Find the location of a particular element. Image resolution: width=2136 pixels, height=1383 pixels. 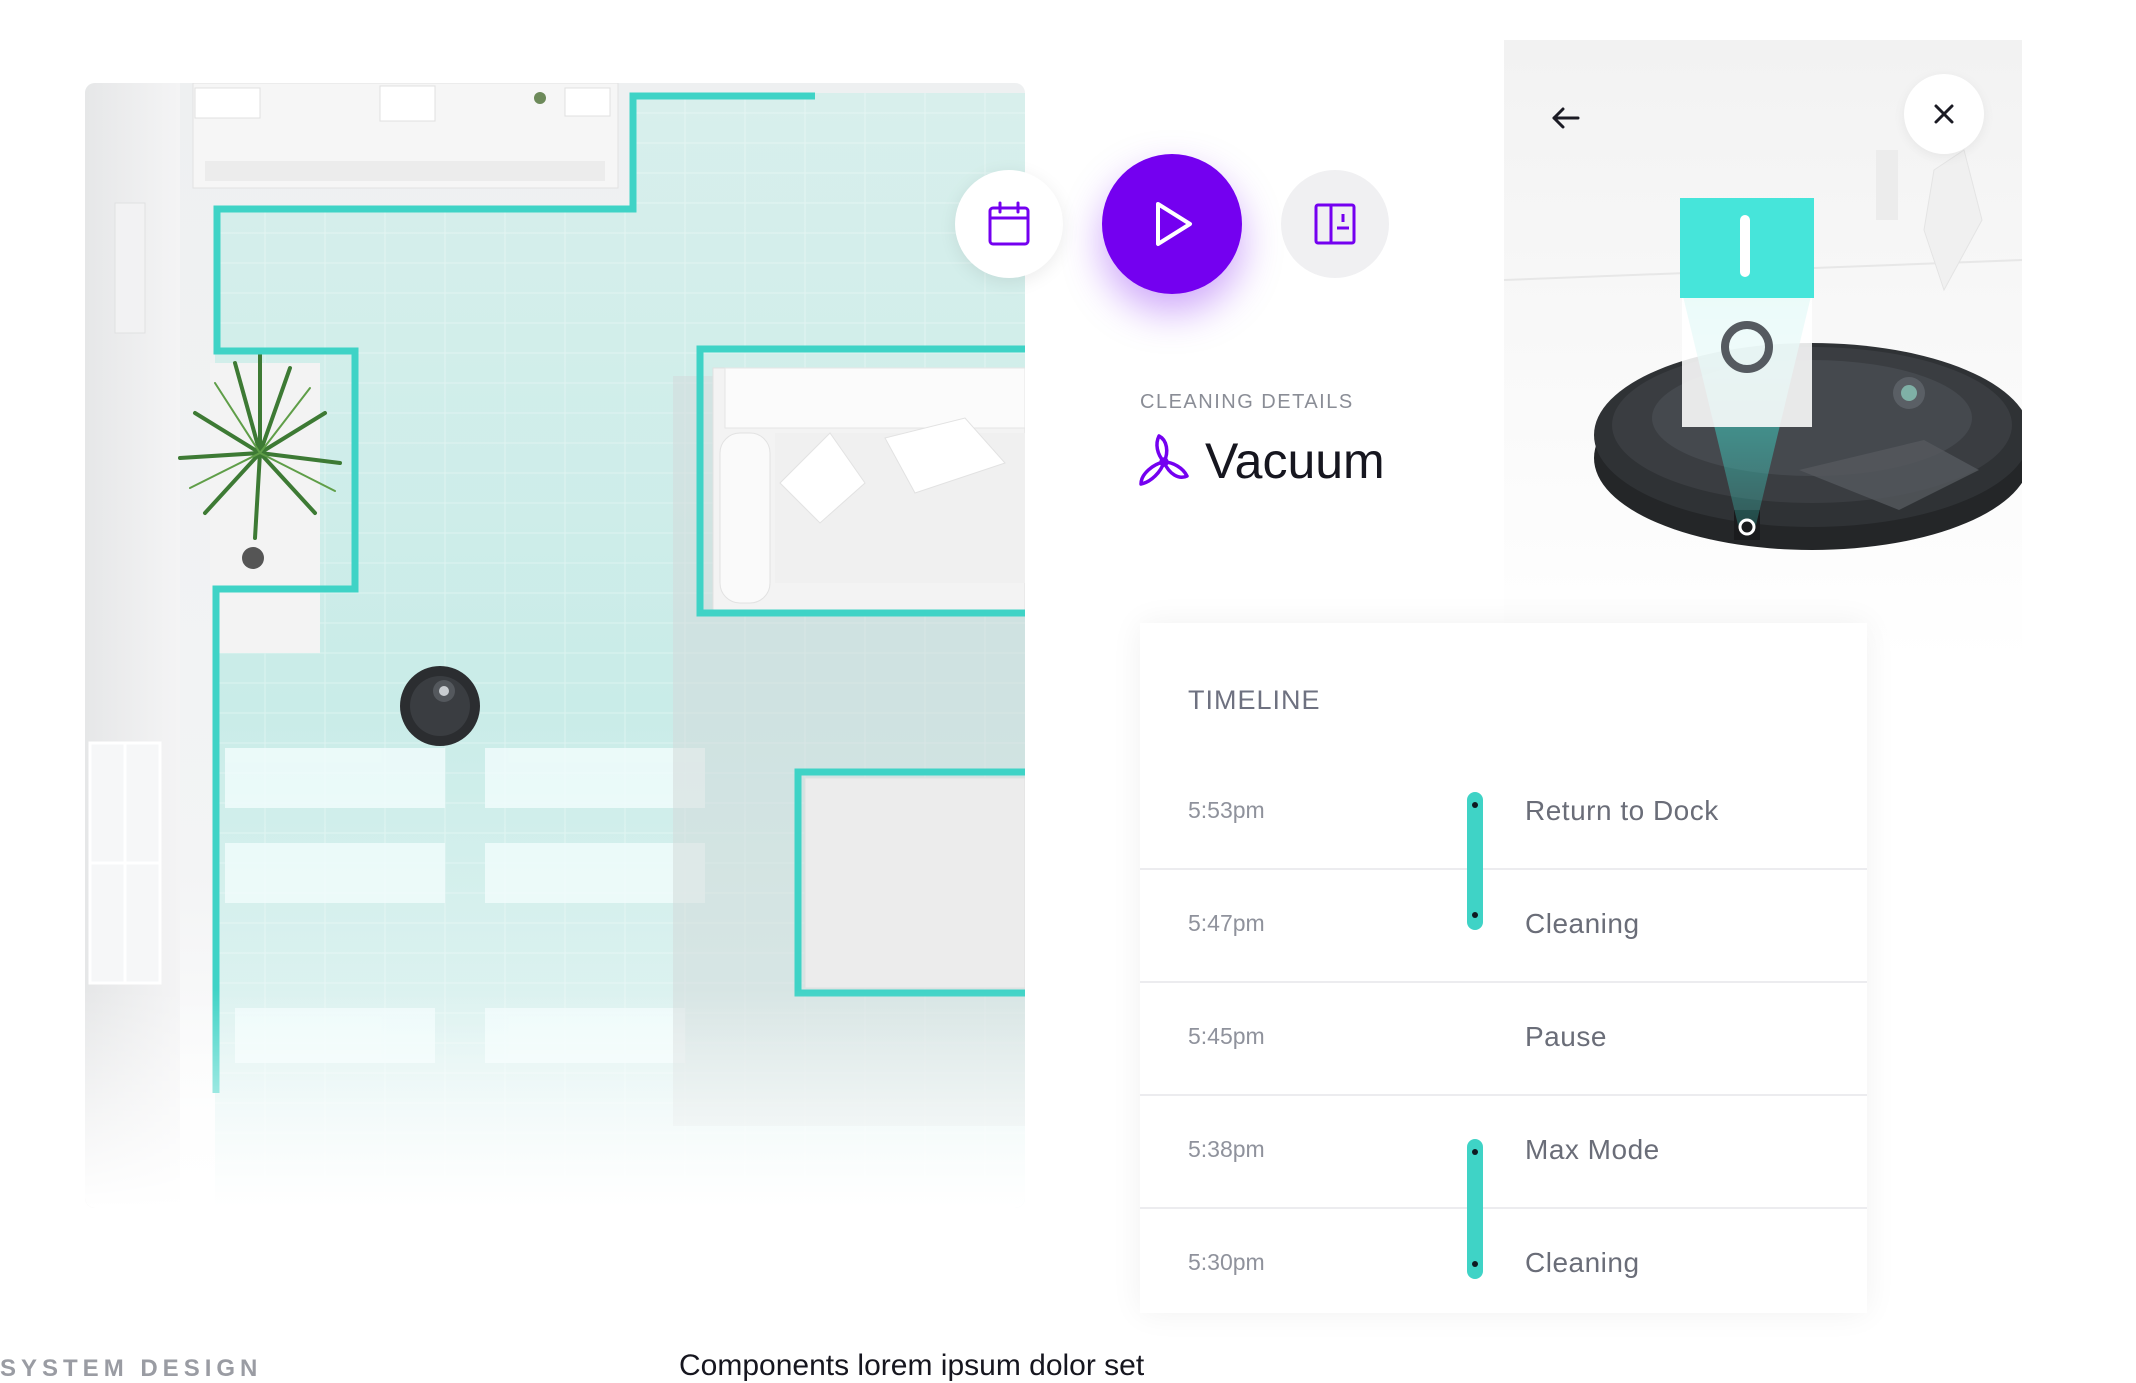

schedule-button is located at coordinates (1009, 224).